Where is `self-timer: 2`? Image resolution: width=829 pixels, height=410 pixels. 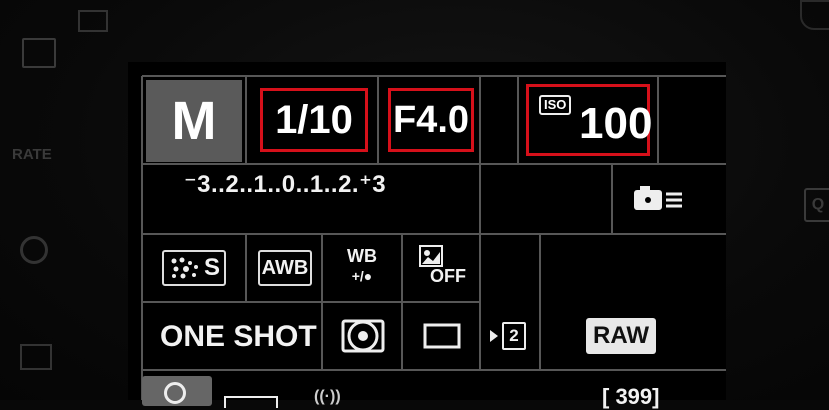 self-timer: 2 is located at coordinates (510, 336).